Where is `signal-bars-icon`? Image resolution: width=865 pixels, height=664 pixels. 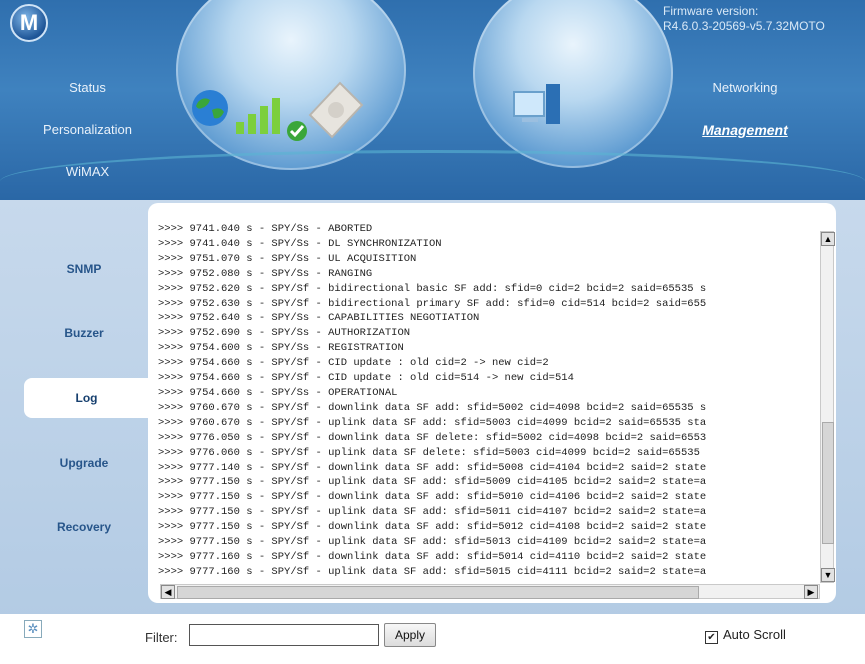
signal-bars-icon is located at coordinates (258, 116).